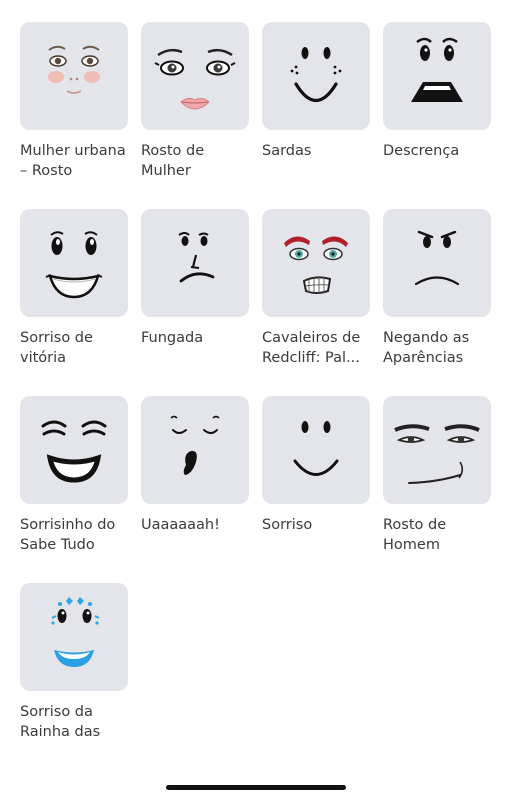 Image resolution: width=512 pixels, height=800 pixels. I want to click on catalog-item: Descrença, so click(437, 115).